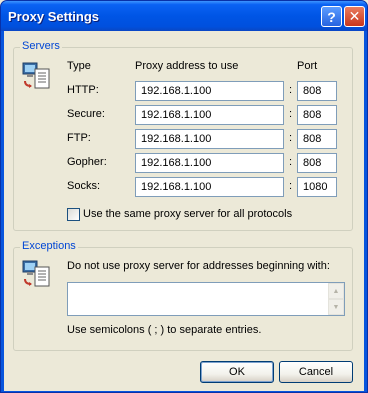 This screenshot has height=393, width=368. What do you see at coordinates (209, 187) in the screenshot?
I see `socks-address-input: 192.168.1.100` at bounding box center [209, 187].